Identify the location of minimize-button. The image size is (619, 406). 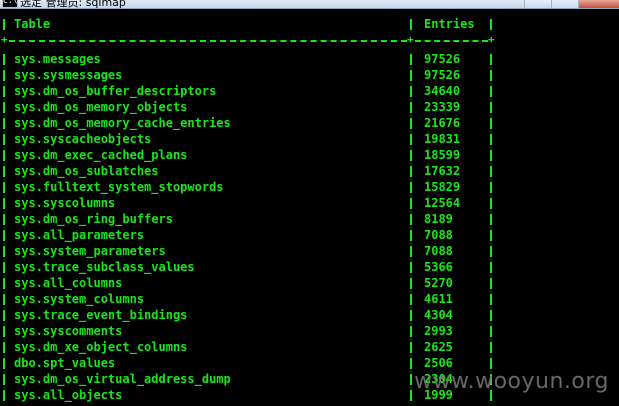
(537, 4).